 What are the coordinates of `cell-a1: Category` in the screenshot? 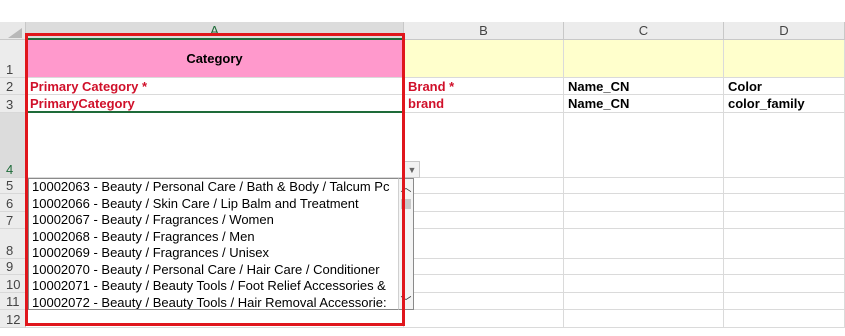 It's located at (215, 59).